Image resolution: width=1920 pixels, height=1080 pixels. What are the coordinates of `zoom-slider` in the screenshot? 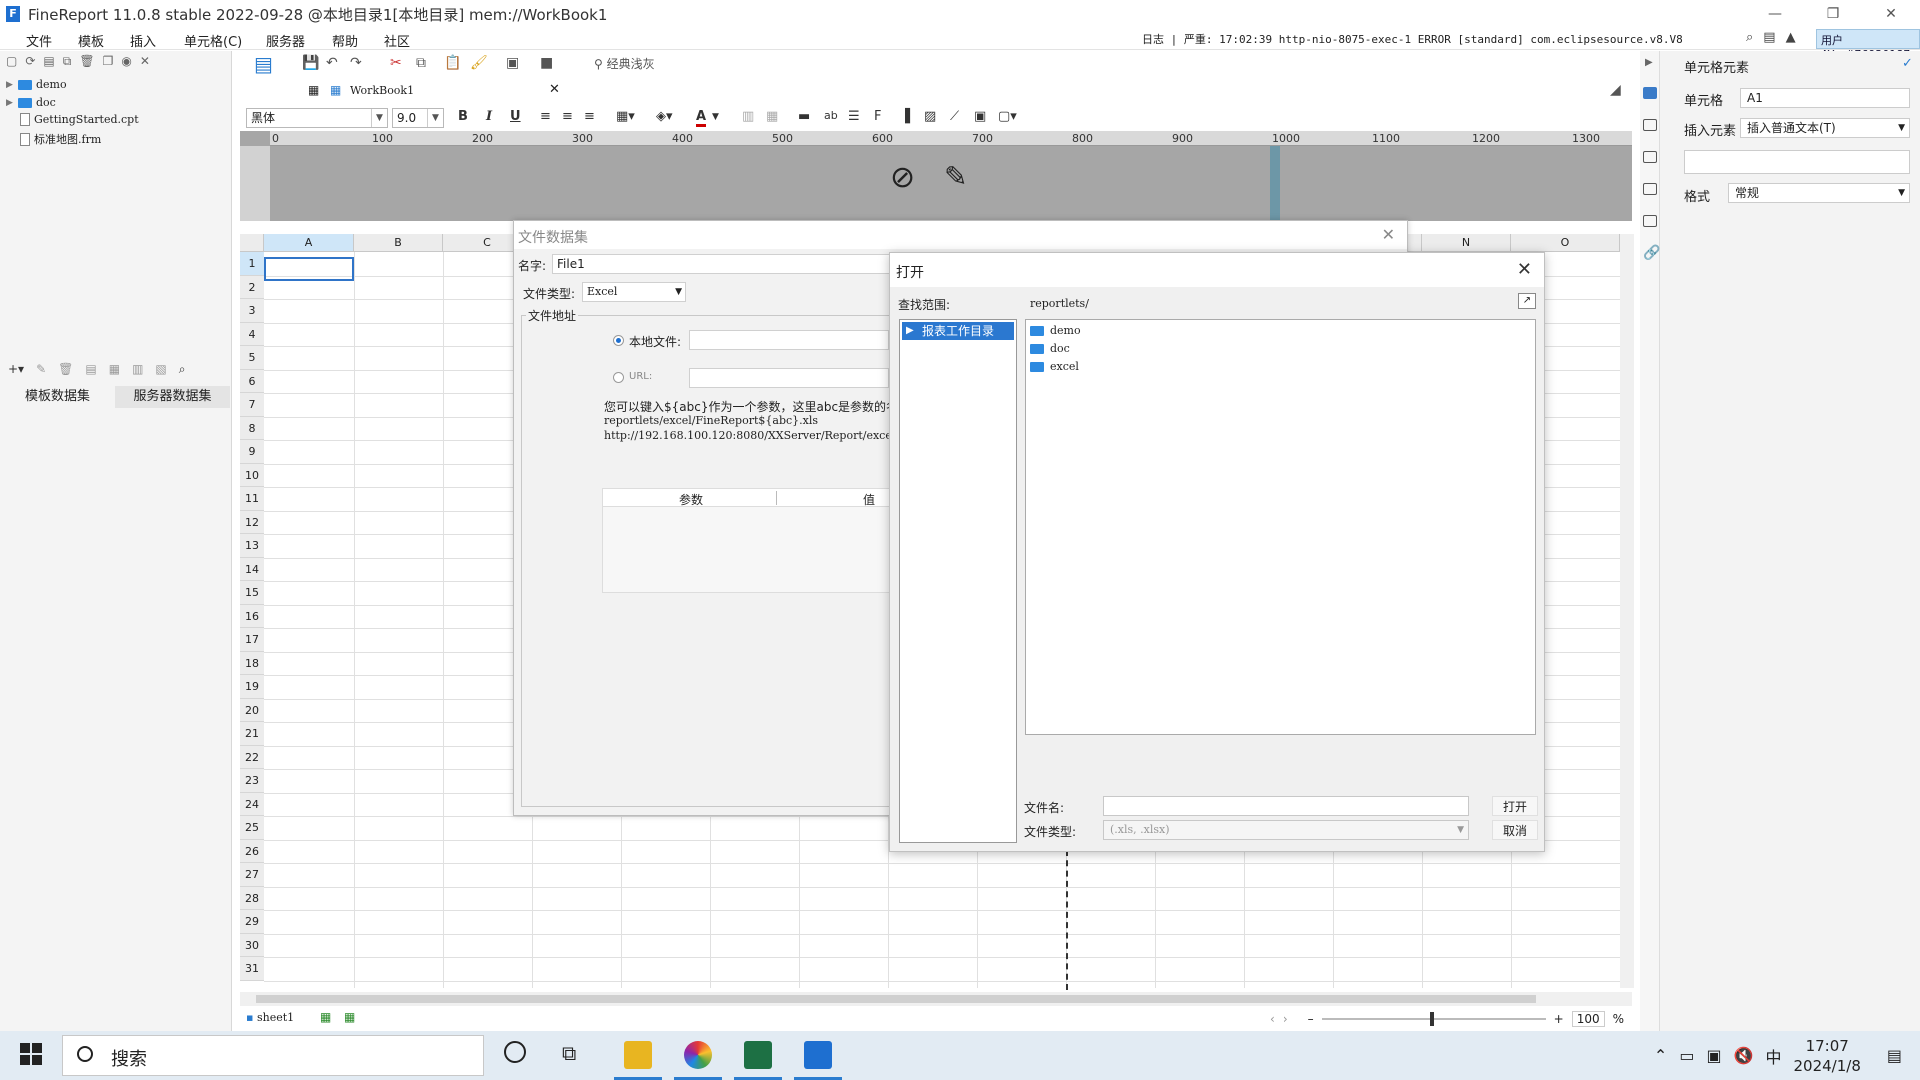 It's located at (1433, 1019).